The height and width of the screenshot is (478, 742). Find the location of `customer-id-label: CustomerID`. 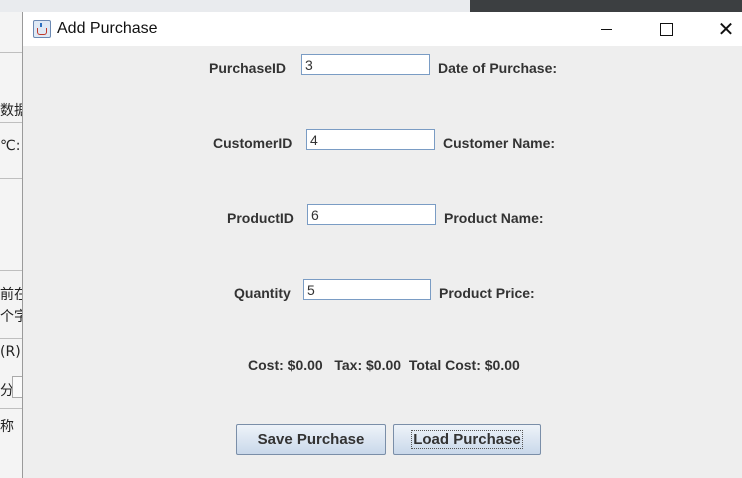

customer-id-label: CustomerID is located at coordinates (253, 143).